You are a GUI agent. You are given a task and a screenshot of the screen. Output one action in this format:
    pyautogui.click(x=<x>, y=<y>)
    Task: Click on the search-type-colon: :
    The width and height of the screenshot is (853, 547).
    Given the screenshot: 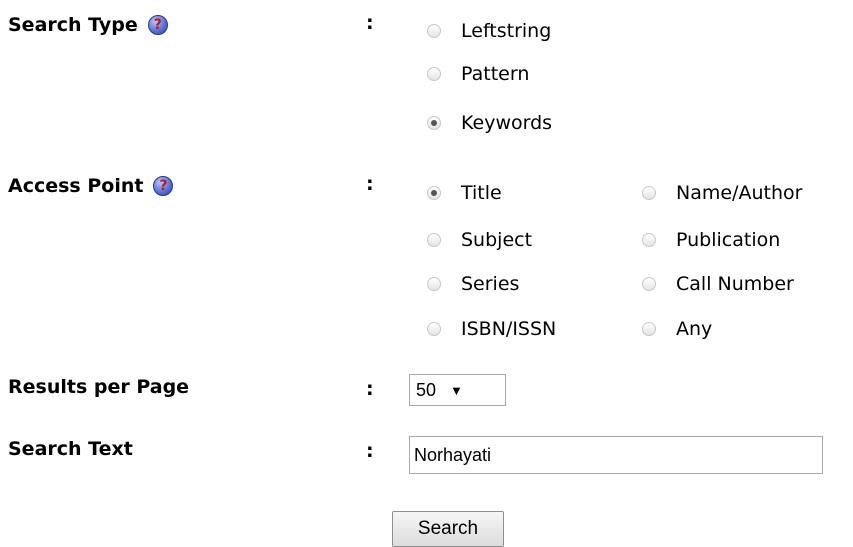 What is the action you would take?
    pyautogui.click(x=370, y=23)
    